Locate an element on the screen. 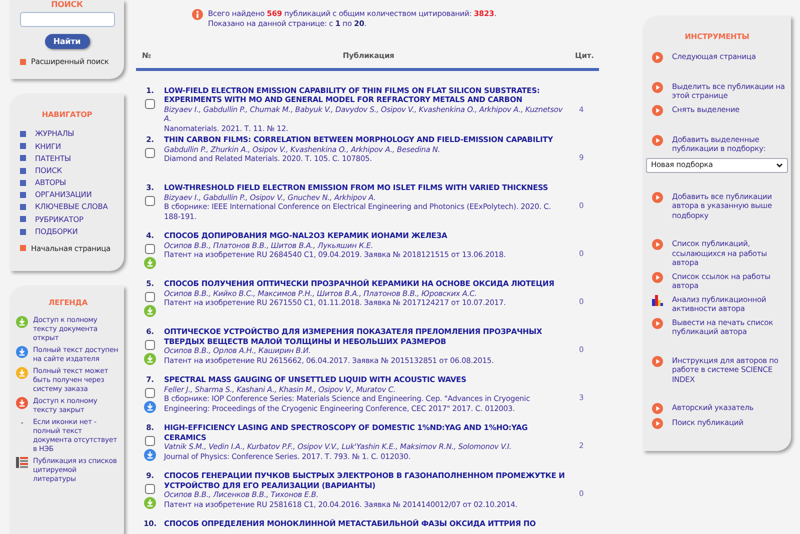  info-icon is located at coordinates (197, 14).